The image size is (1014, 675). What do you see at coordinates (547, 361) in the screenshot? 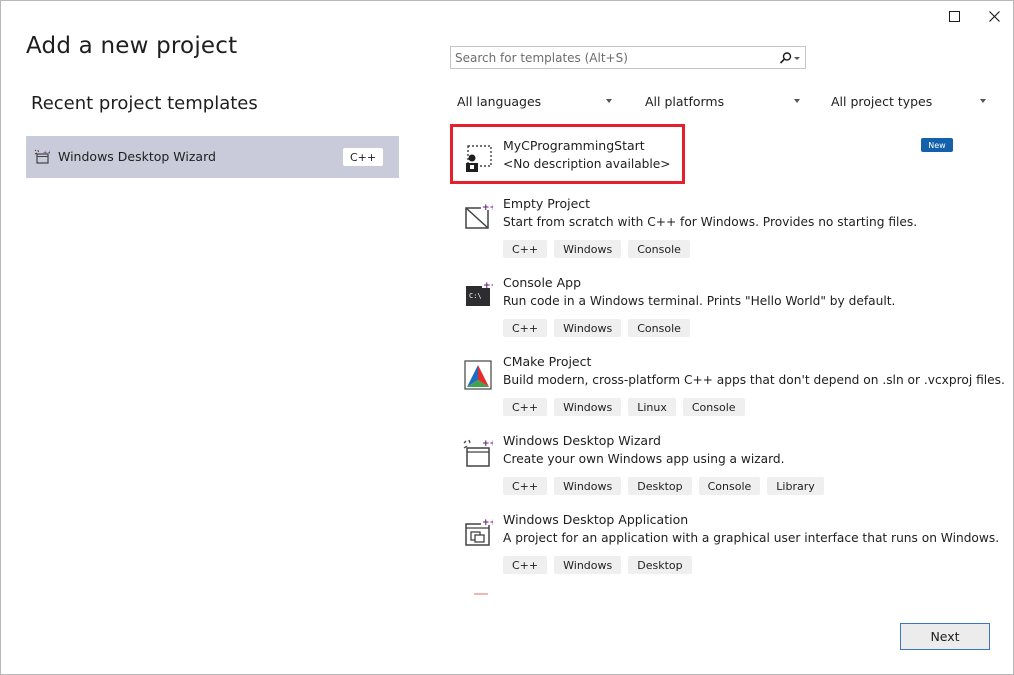
I see `template-name: CMake Project` at bounding box center [547, 361].